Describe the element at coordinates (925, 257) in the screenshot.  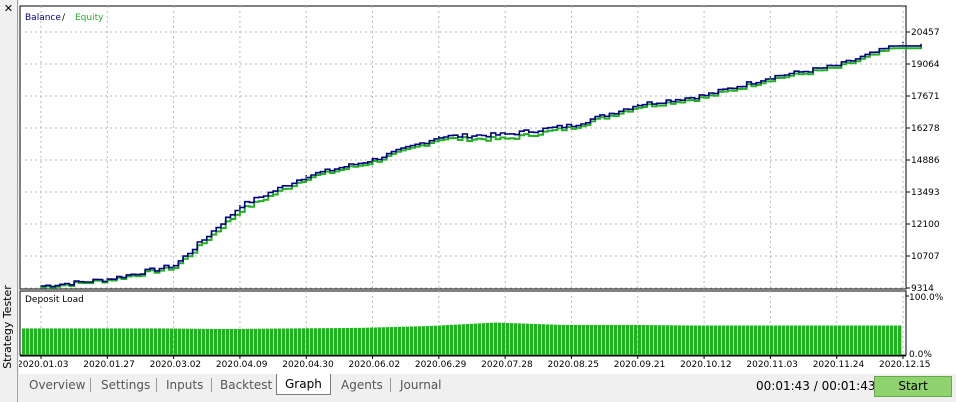
I see `y-tick-label: 10707` at that location.